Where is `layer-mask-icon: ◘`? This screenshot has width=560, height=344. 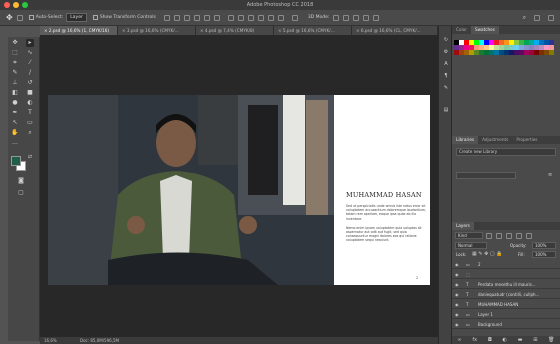
layer-mask-icon: ◘ is located at coordinates (490, 340).